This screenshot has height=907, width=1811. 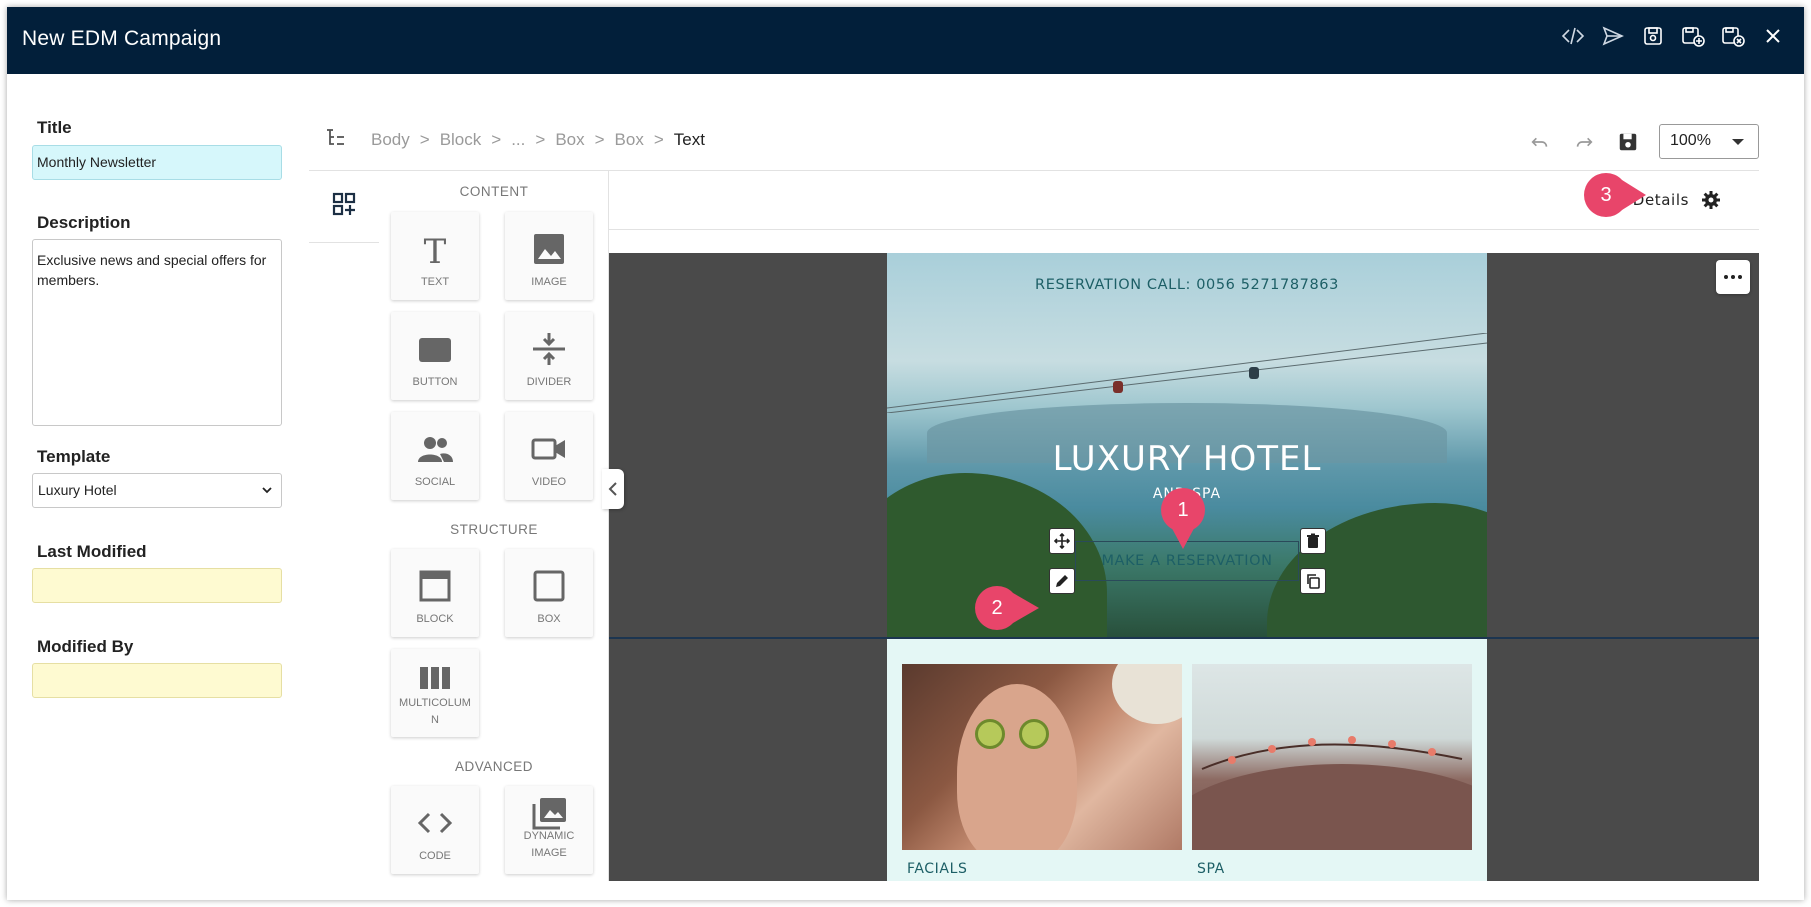 What do you see at coordinates (344, 207) in the screenshot?
I see `add-blocks-tab` at bounding box center [344, 207].